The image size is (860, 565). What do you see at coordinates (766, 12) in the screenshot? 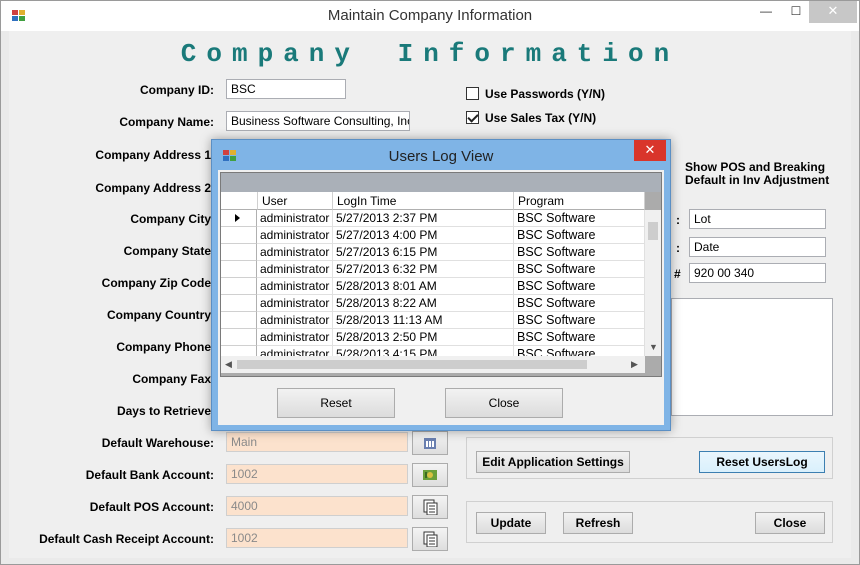
I see `minimize-button: —` at bounding box center [766, 12].